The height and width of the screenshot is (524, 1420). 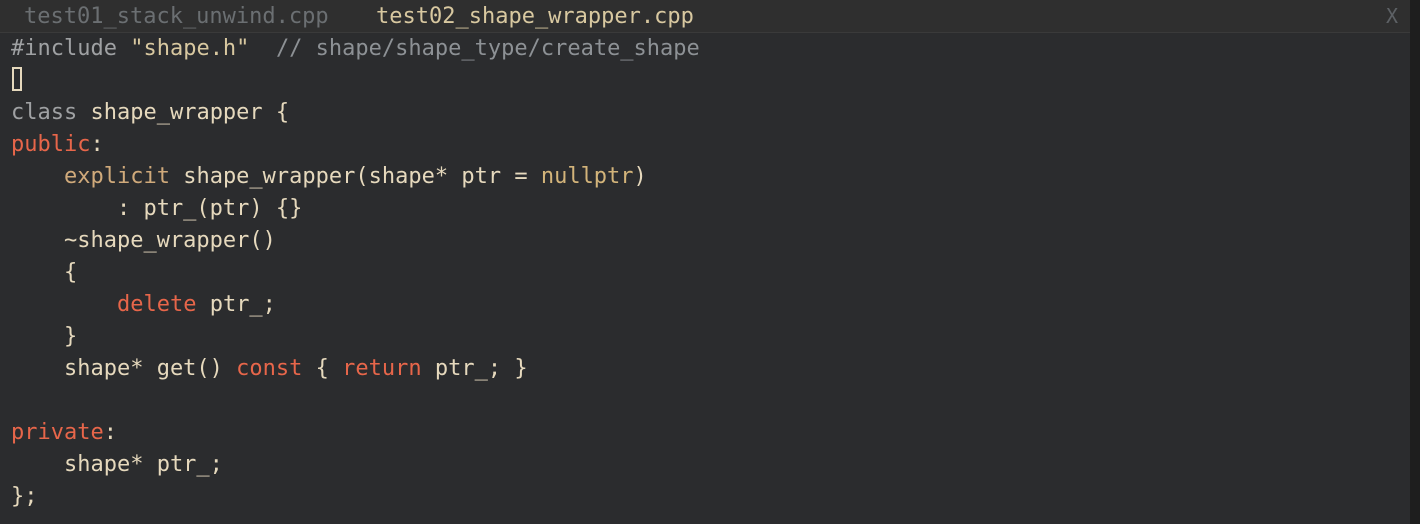 What do you see at coordinates (57, 432) in the screenshot?
I see `private-keyword: private` at bounding box center [57, 432].